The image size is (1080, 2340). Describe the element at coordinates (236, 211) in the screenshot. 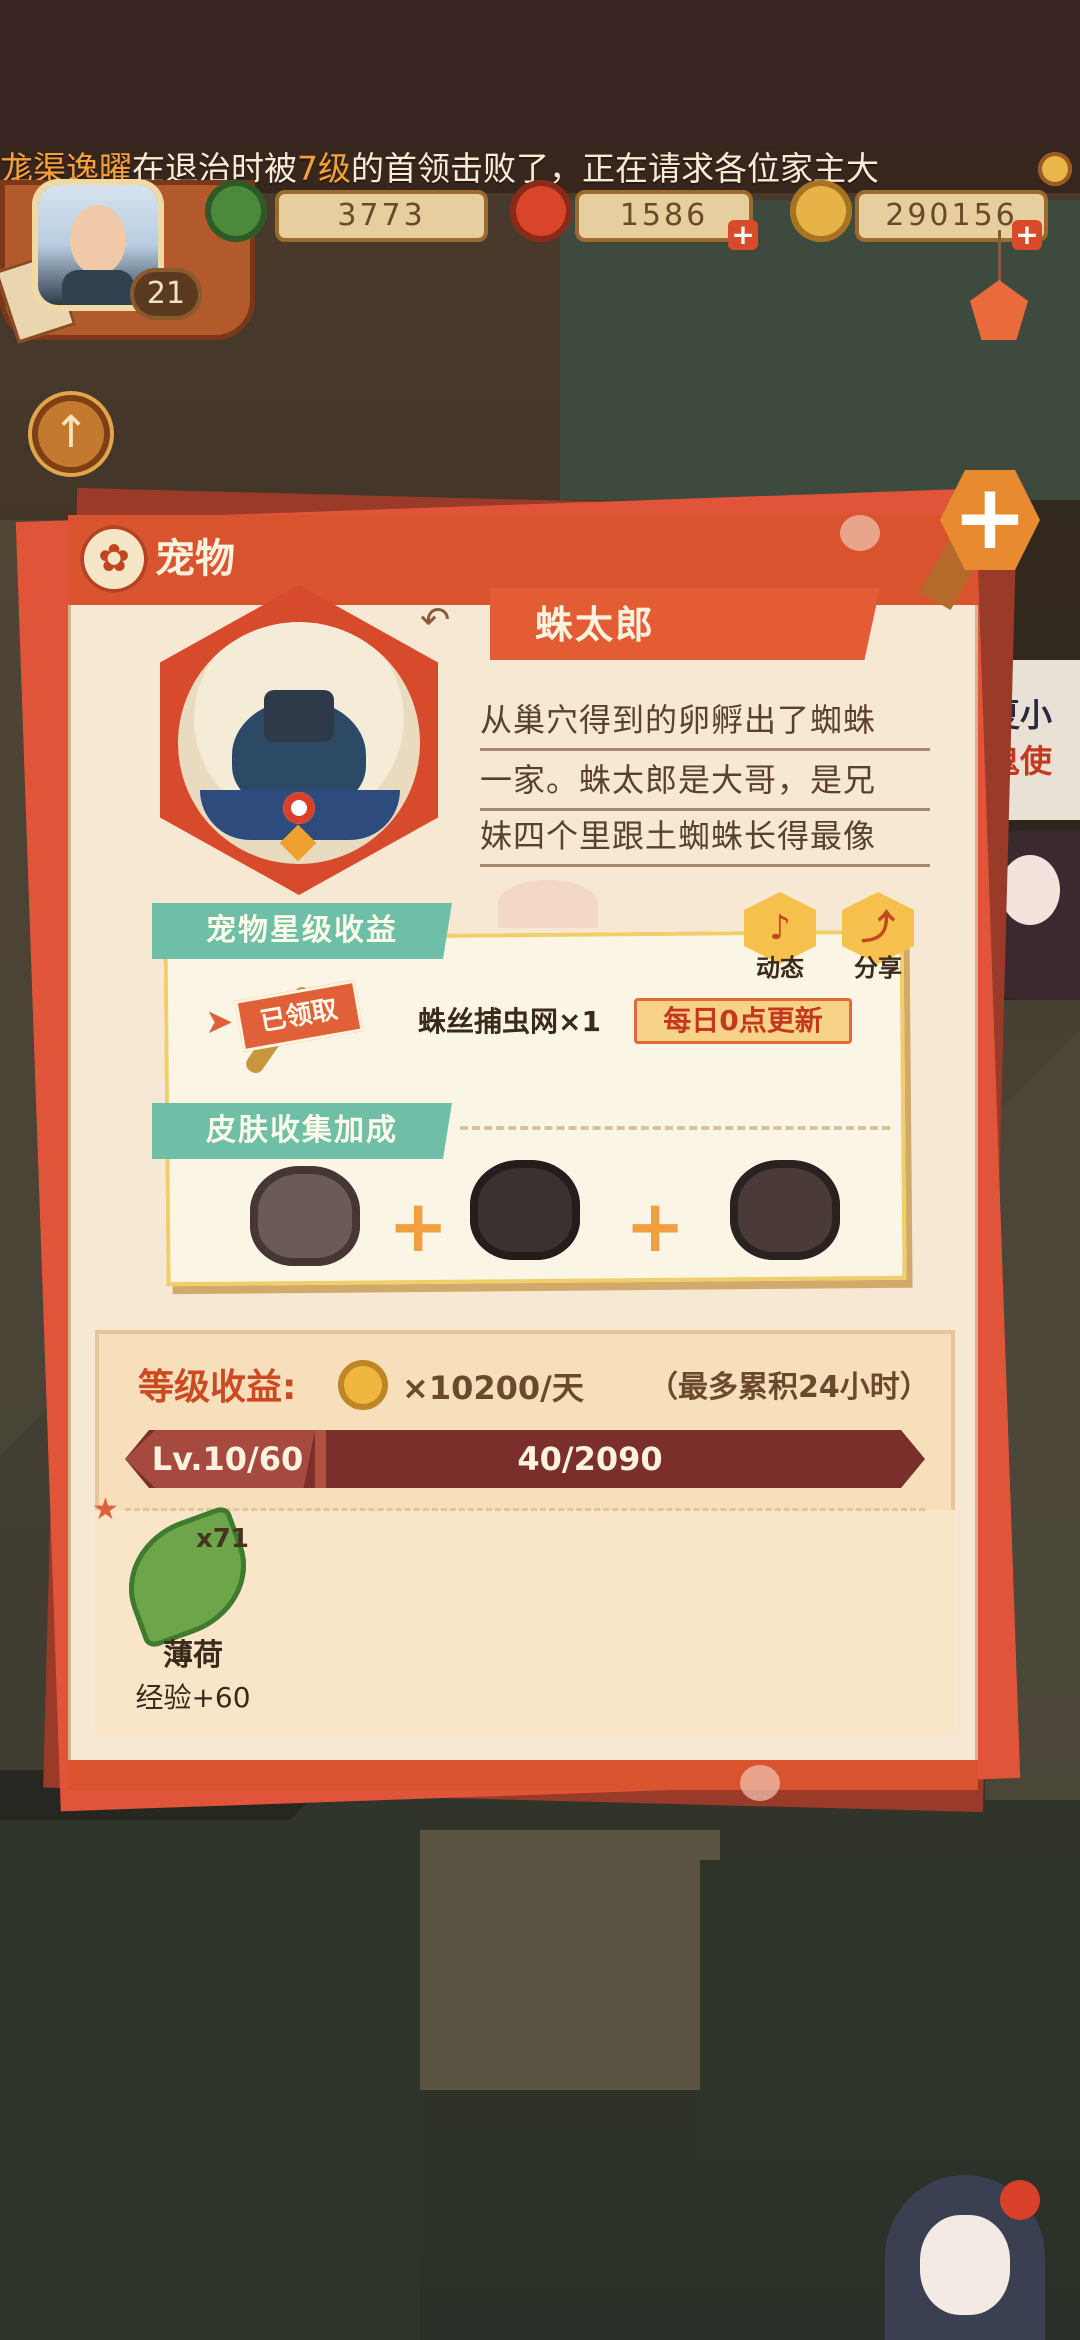

I see `jade-icon` at that location.